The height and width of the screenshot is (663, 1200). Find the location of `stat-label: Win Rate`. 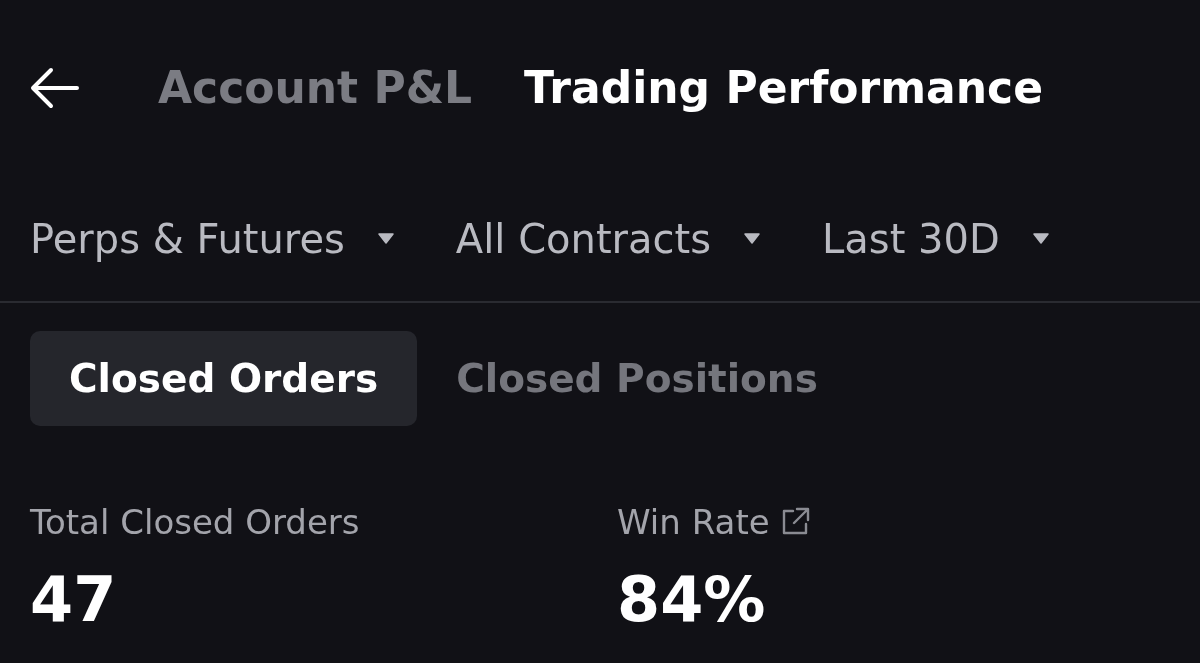

stat-label: Win Rate is located at coordinates (693, 522).